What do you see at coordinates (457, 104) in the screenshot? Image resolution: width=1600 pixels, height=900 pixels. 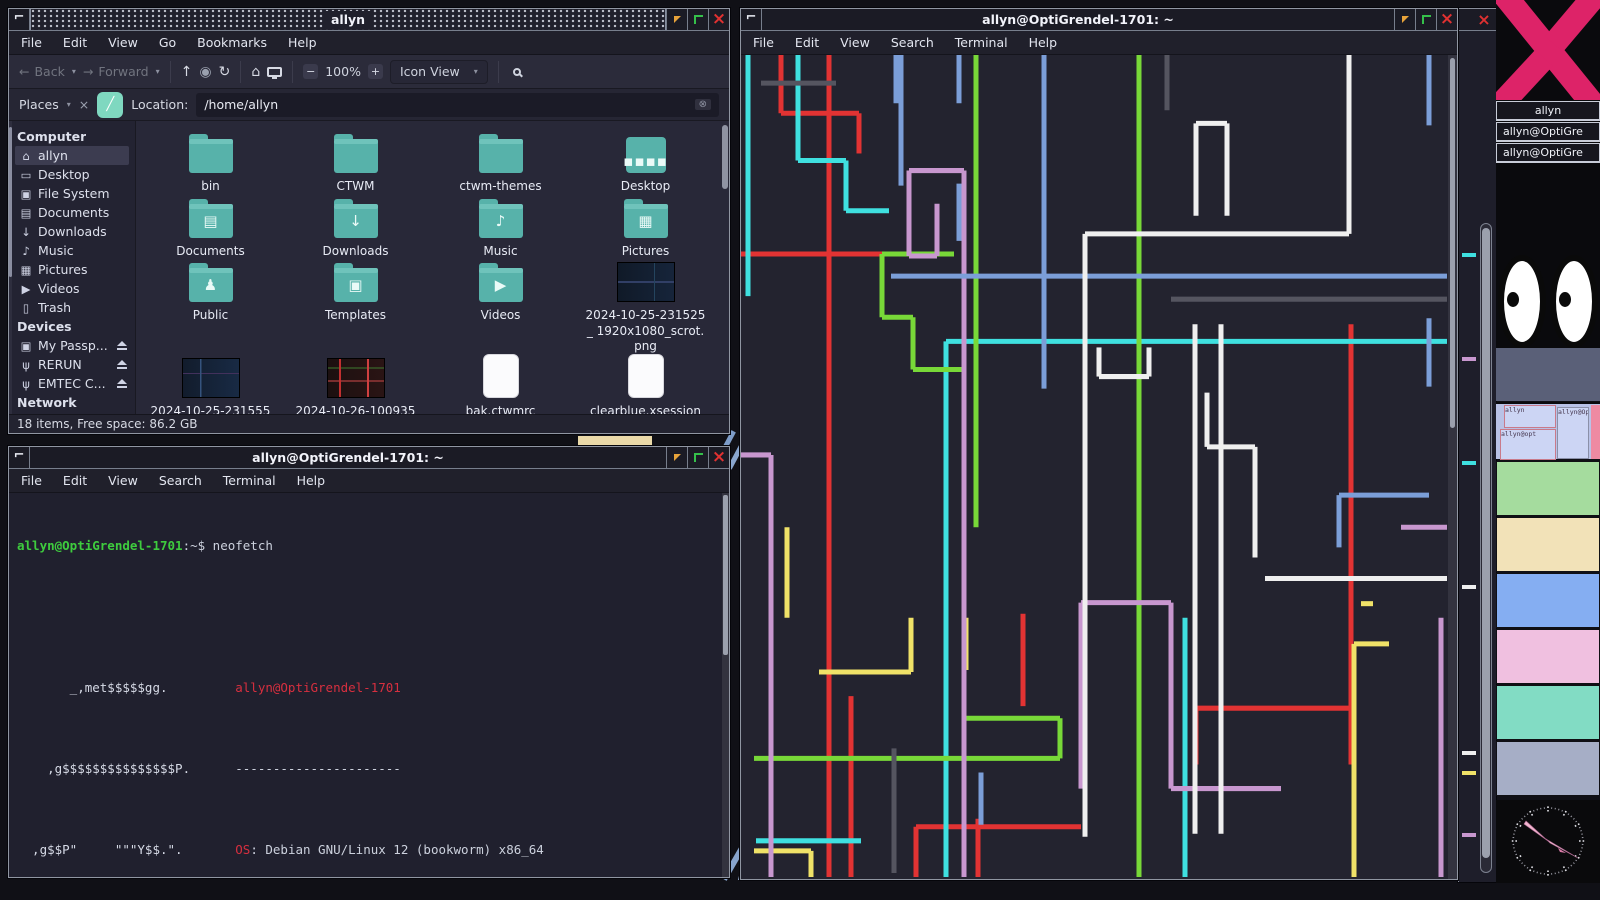 I see `location-input: /home/allyn ⊗` at bounding box center [457, 104].